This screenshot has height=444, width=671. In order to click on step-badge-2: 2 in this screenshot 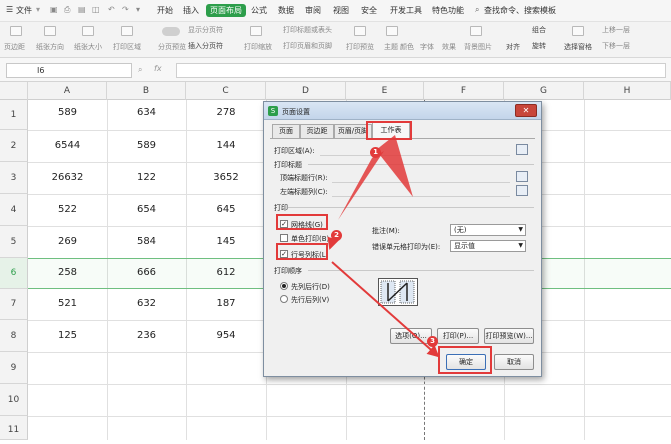, I will do `click(336, 235)`.